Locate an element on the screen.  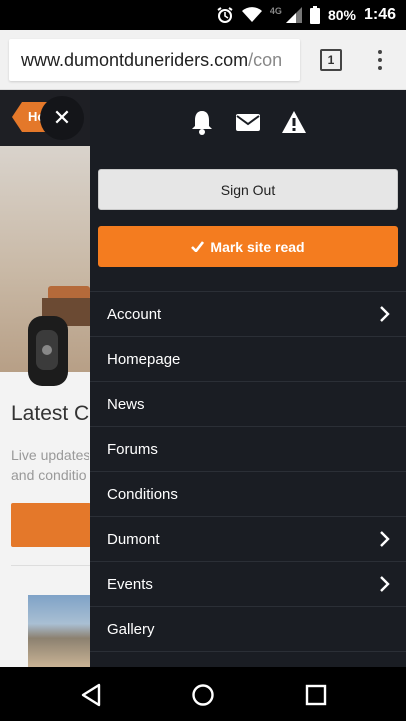
url-field: www.dumontduneriders.com/con is located at coordinates (154, 60).